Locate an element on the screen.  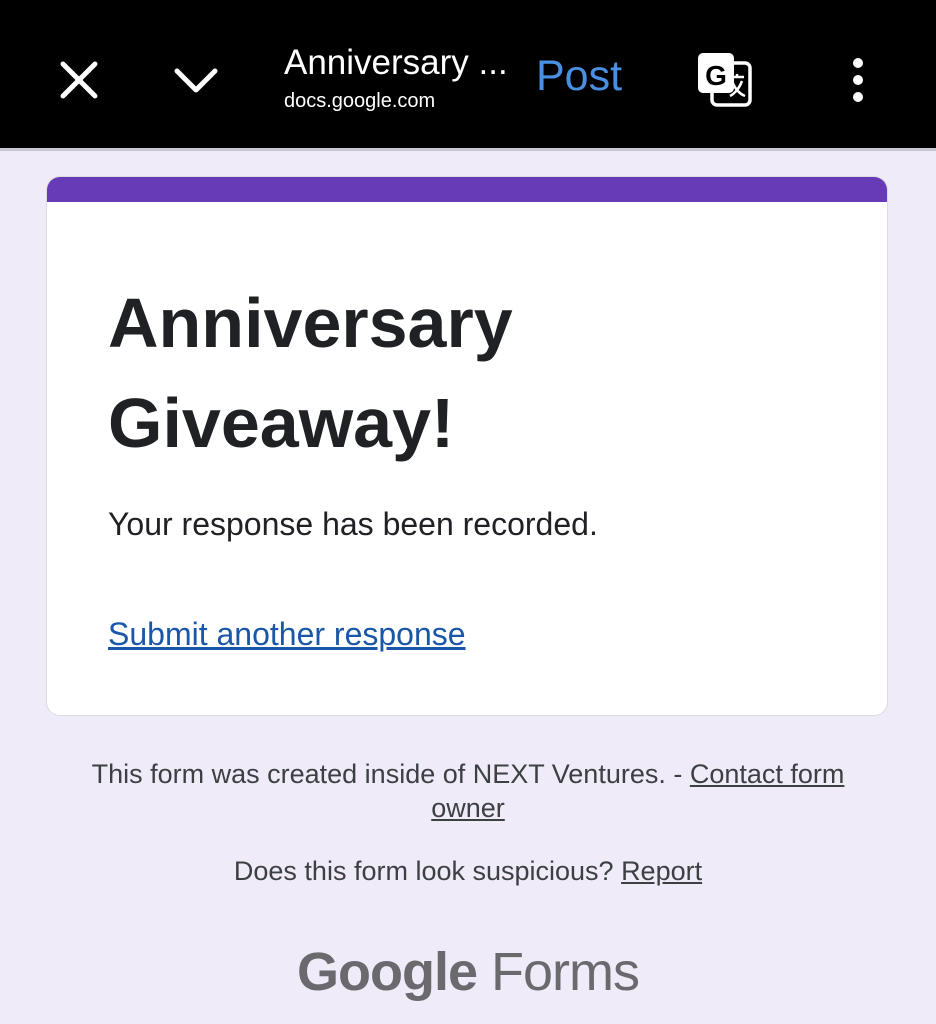
browser-toolbar: Anniversary ... docs.google.com Post G is located at coordinates (468, 75).